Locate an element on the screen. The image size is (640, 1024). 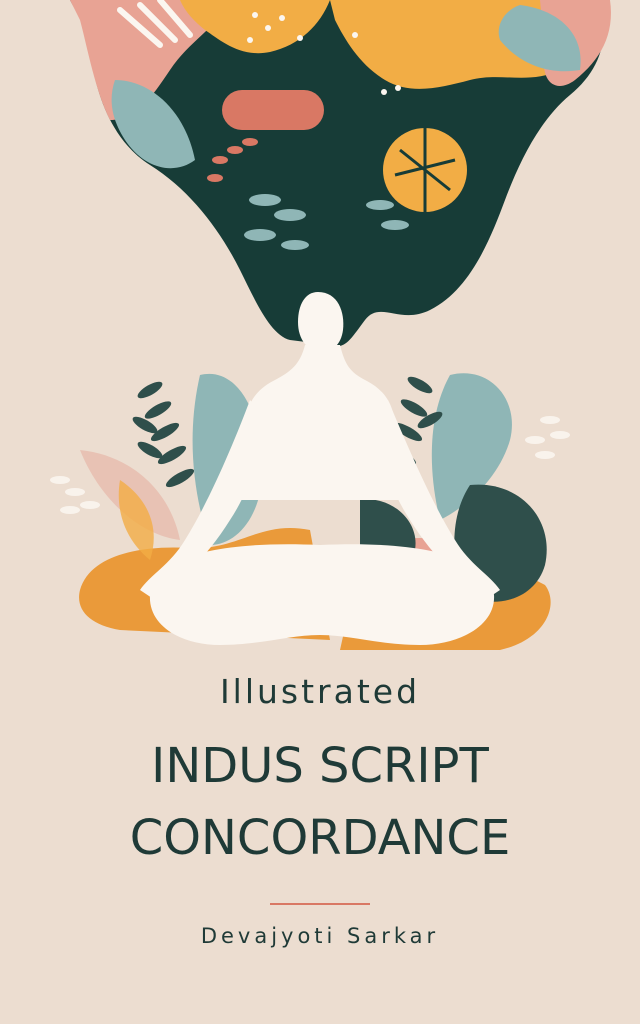
book-author: Devajyoti Sarkar is located at coordinates (320, 936).